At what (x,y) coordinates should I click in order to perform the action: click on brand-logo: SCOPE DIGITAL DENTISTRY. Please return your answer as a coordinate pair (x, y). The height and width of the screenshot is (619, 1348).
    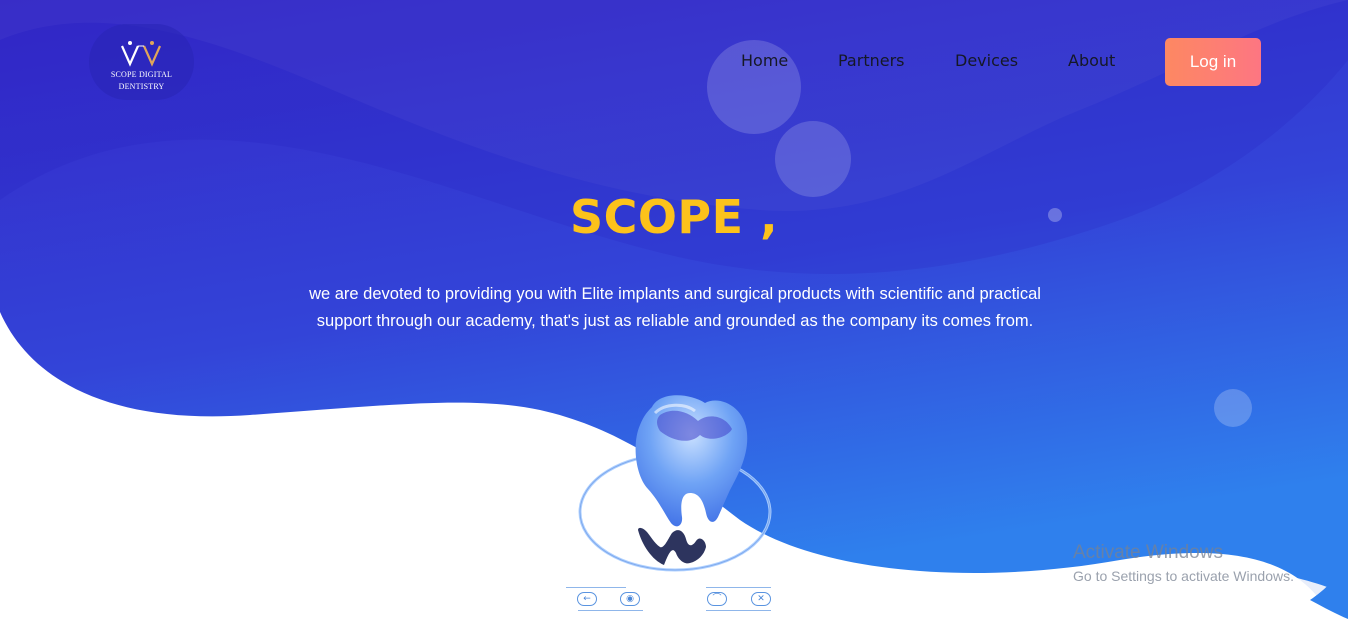
    Looking at the image, I should click on (141, 62).